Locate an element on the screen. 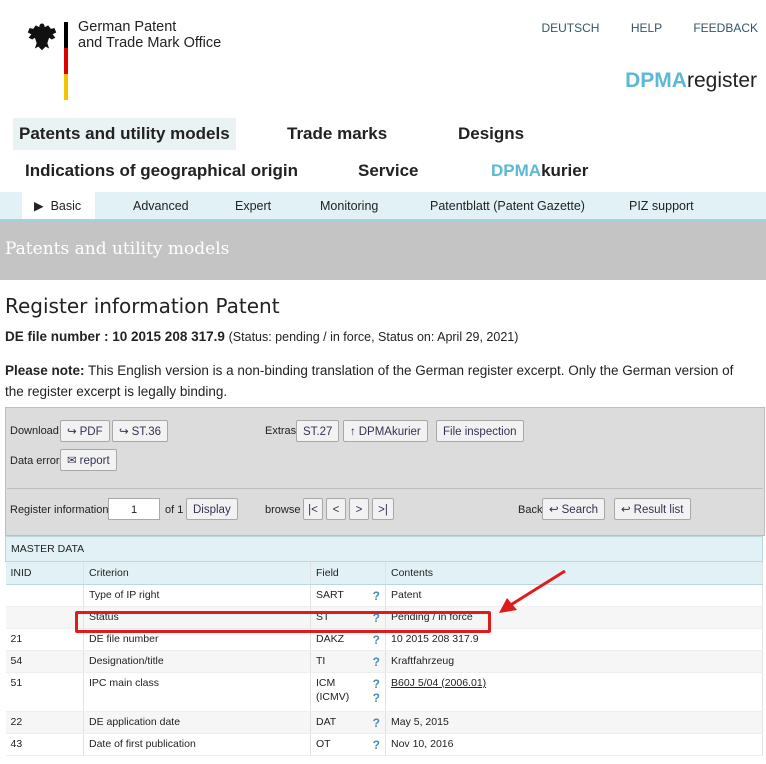  ipc-class-link: B60J 5/04 (2006.01) is located at coordinates (438, 683).